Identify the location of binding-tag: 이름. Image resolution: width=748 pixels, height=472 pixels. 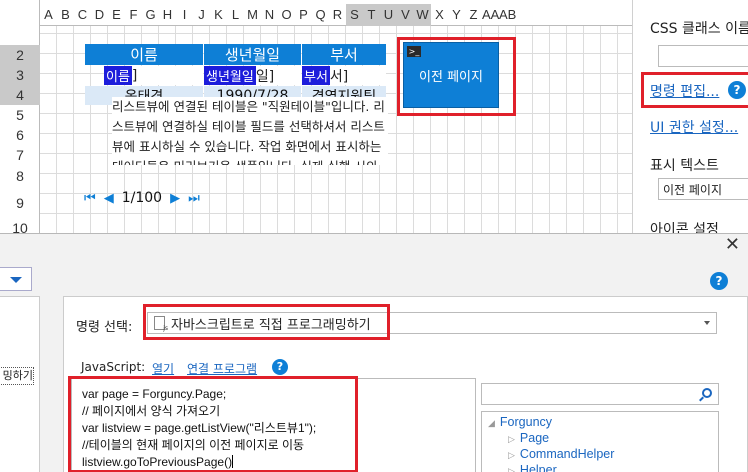
(118, 75).